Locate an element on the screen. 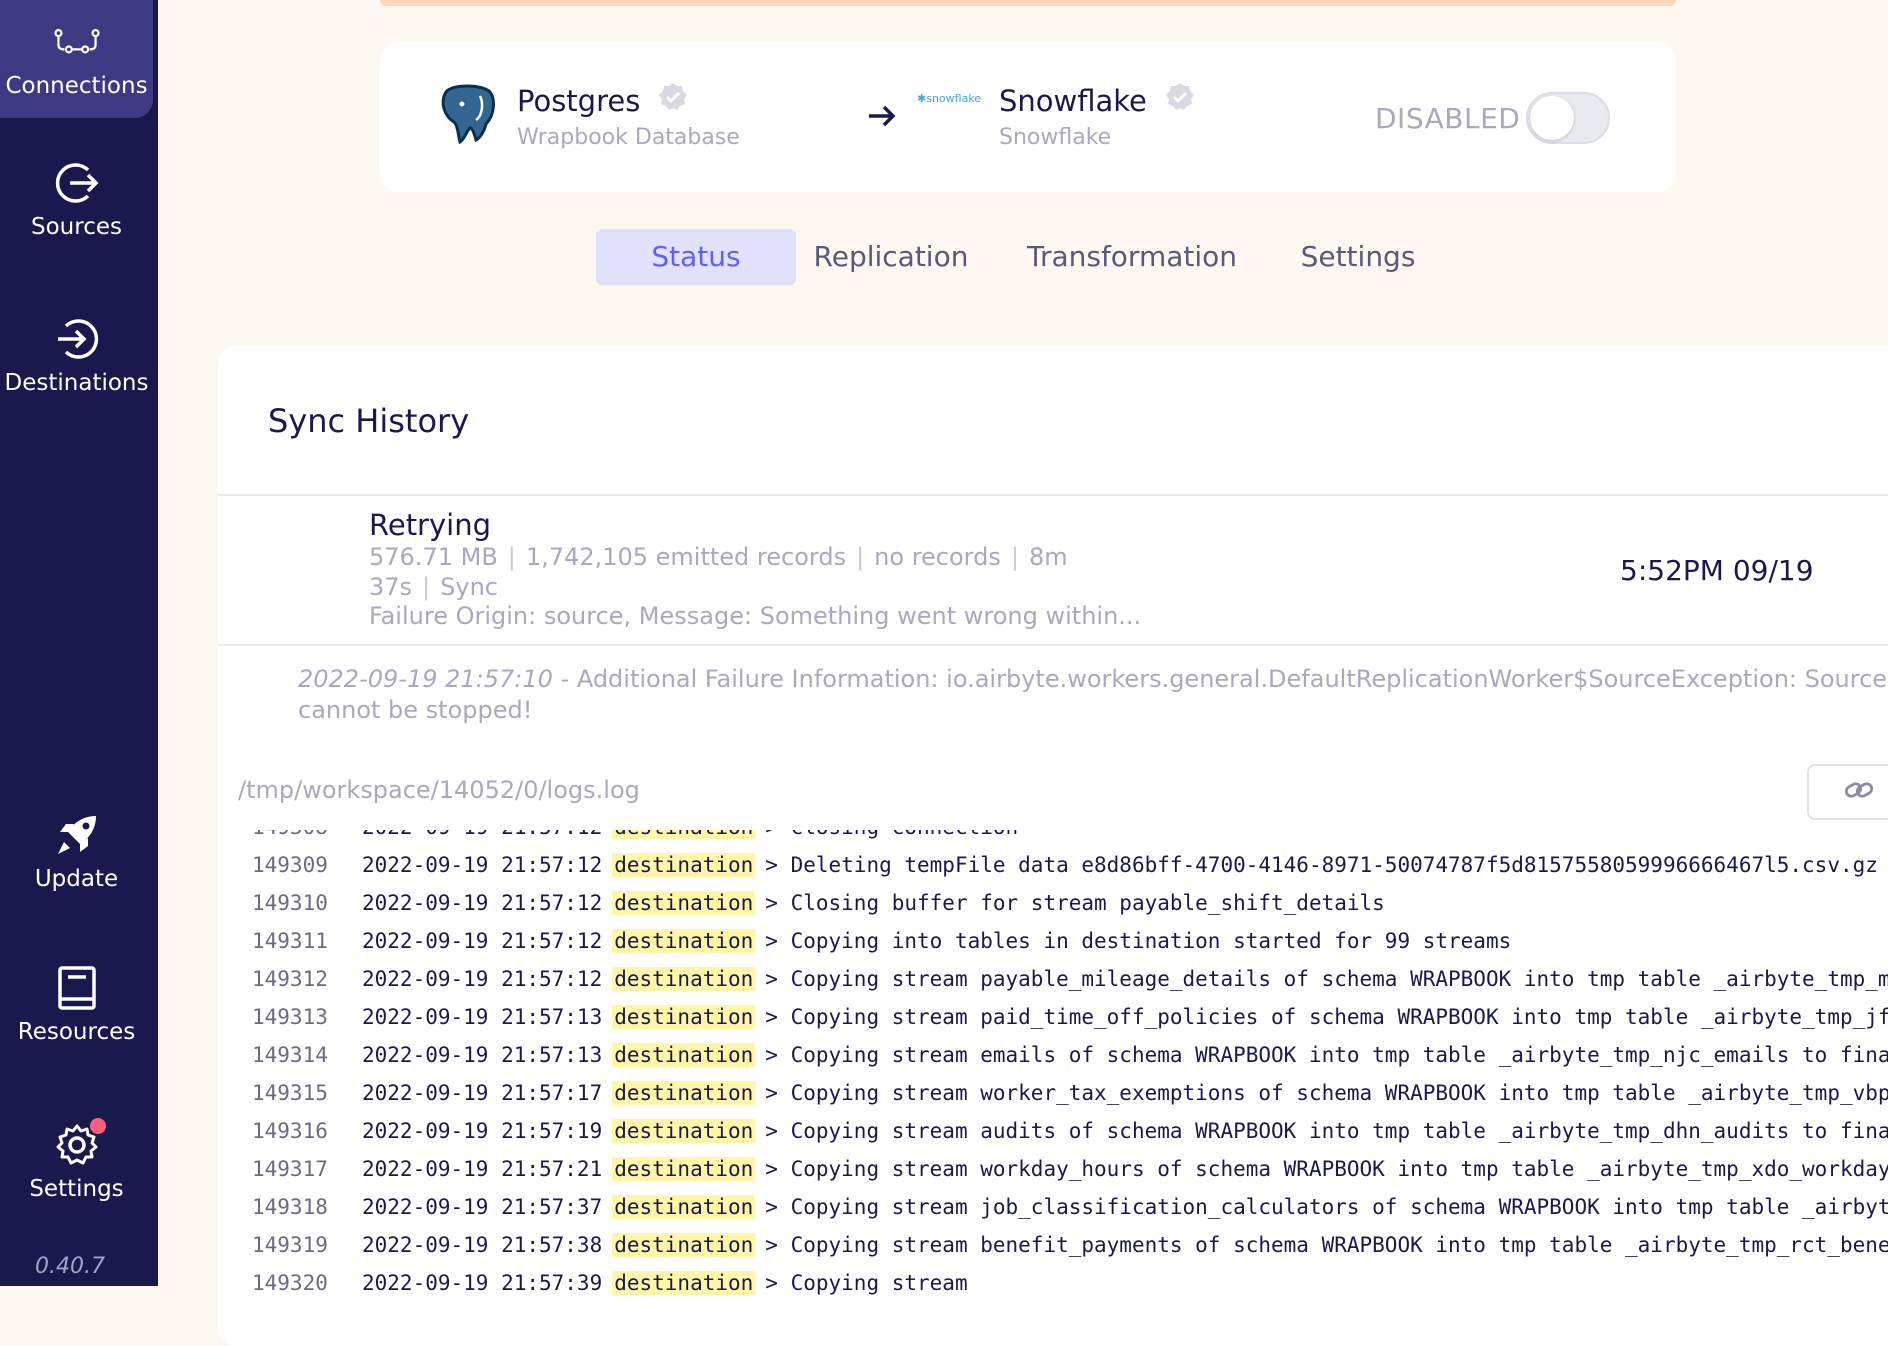 The image size is (1888, 1346). log-line-timestamp: 2022-09-19 21:57:39 is located at coordinates (482, 1283).